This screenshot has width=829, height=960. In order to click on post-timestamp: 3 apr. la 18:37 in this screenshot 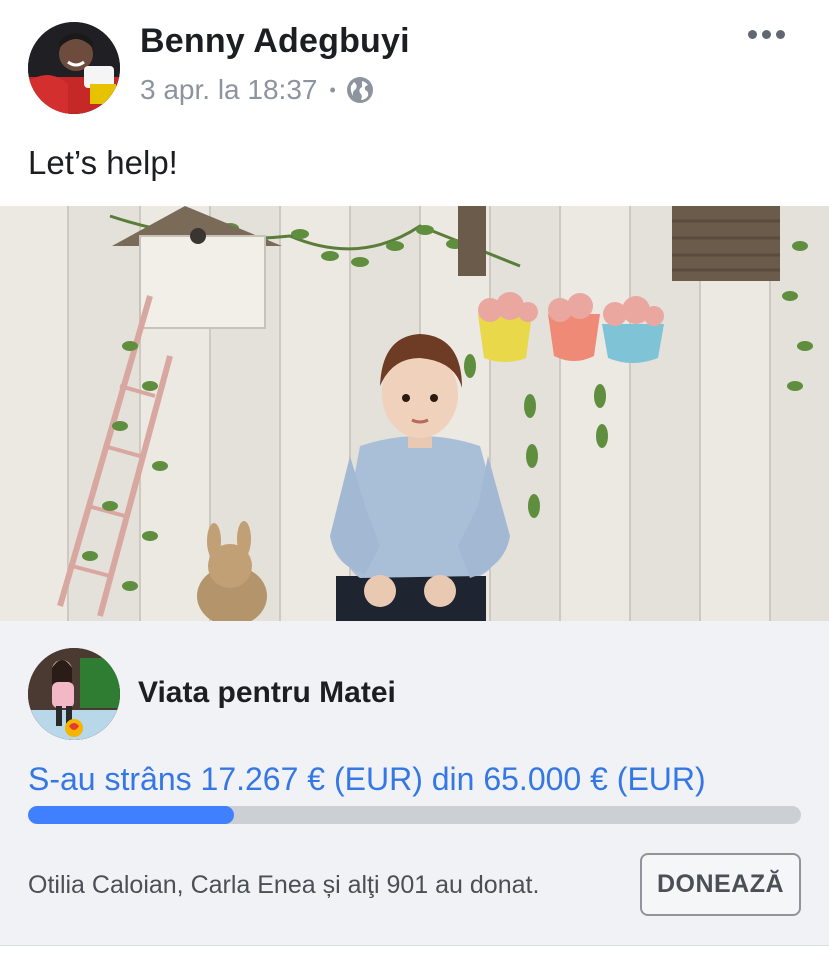, I will do `click(228, 90)`.